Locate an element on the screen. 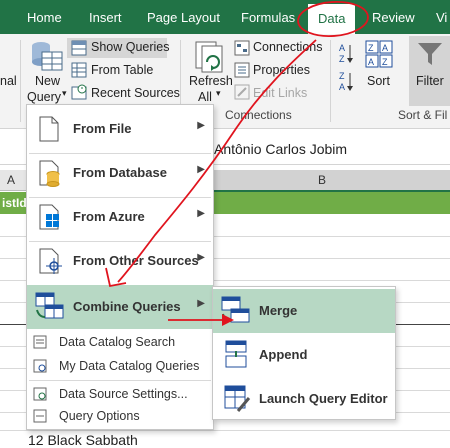  refresh-icon is located at coordinates (209, 57).